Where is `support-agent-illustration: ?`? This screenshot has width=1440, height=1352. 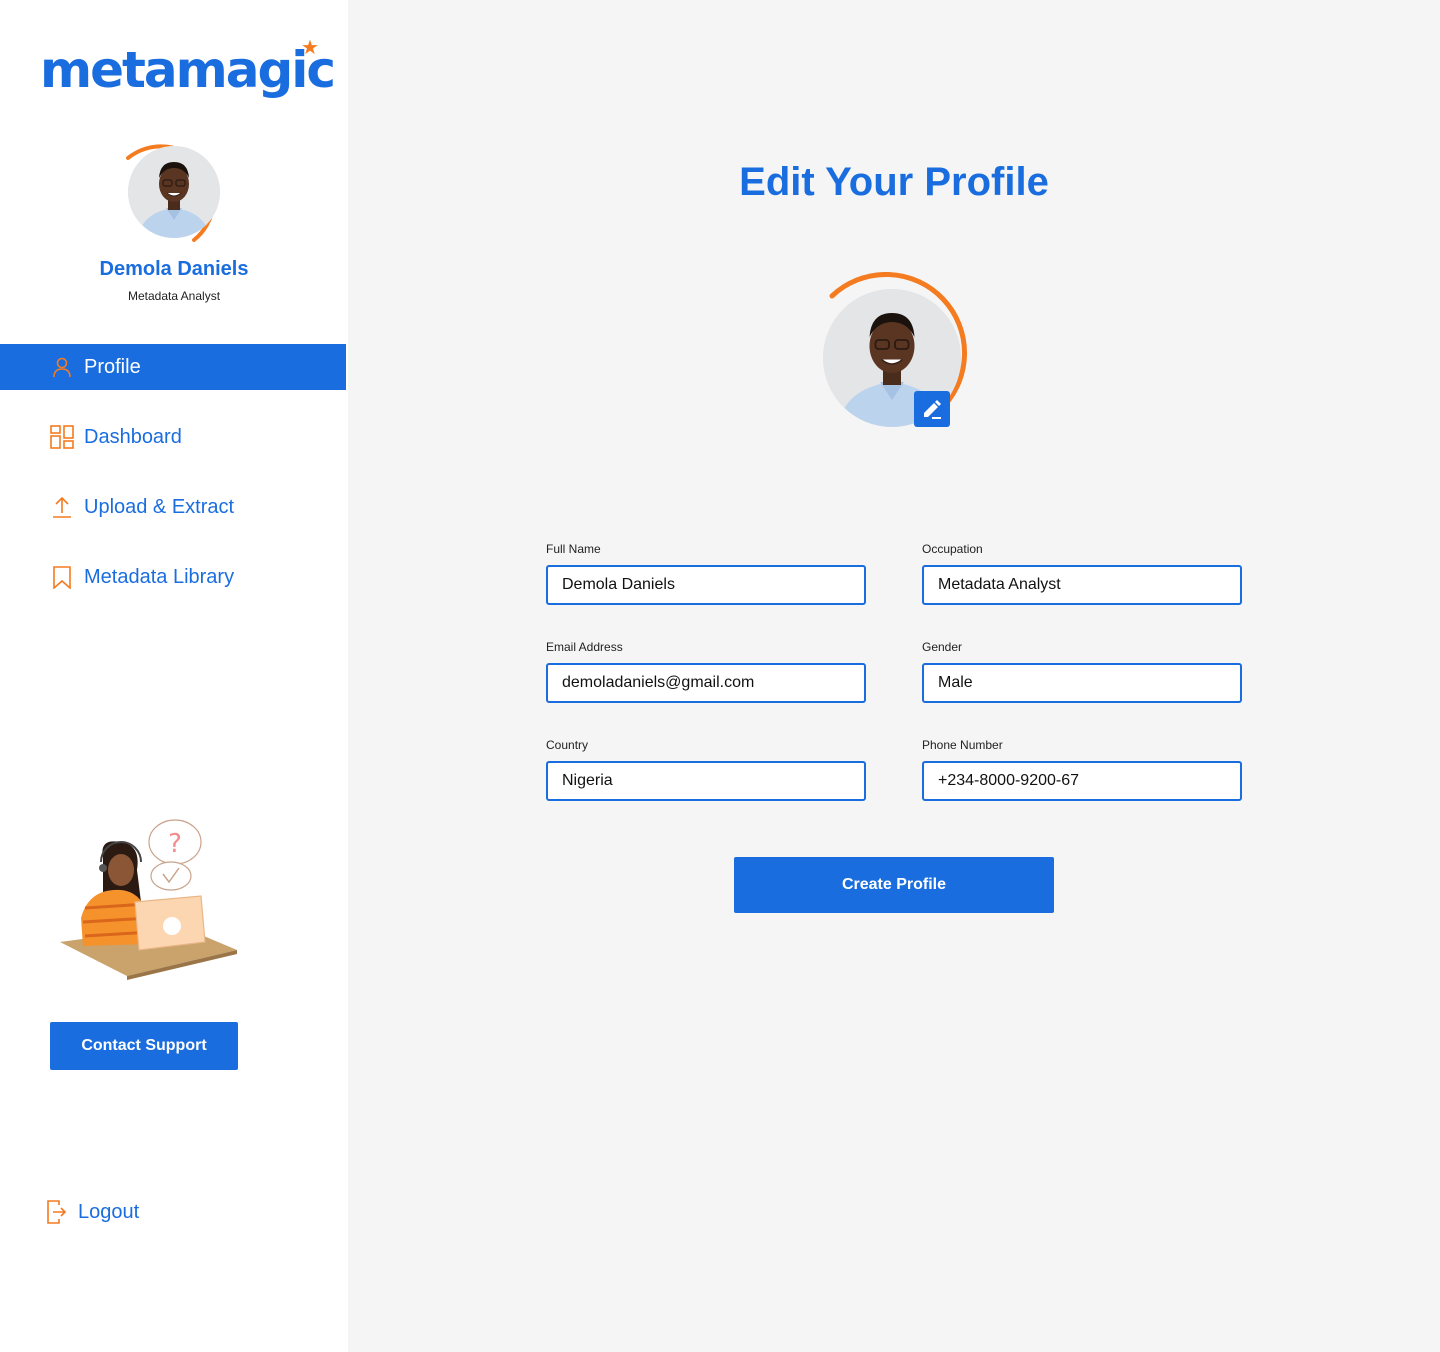 support-agent-illustration: ? is located at coordinates (148, 899).